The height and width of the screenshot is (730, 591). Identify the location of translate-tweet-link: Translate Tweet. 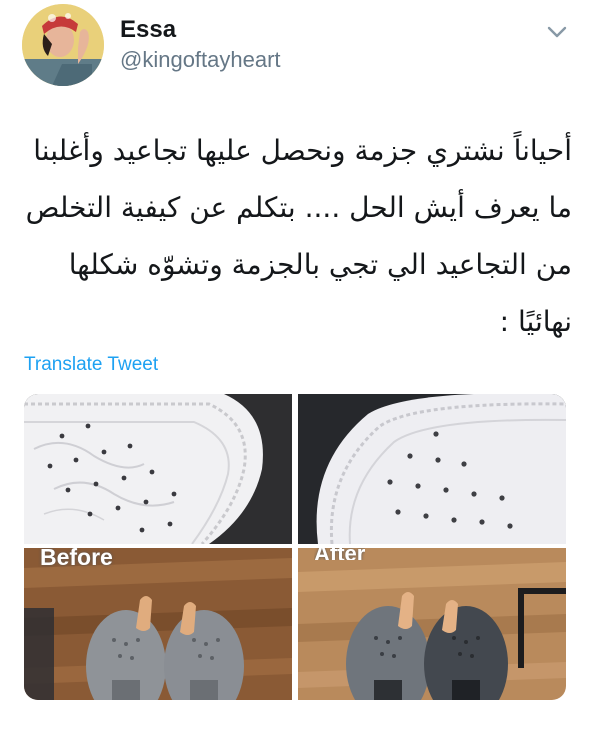
(91, 365).